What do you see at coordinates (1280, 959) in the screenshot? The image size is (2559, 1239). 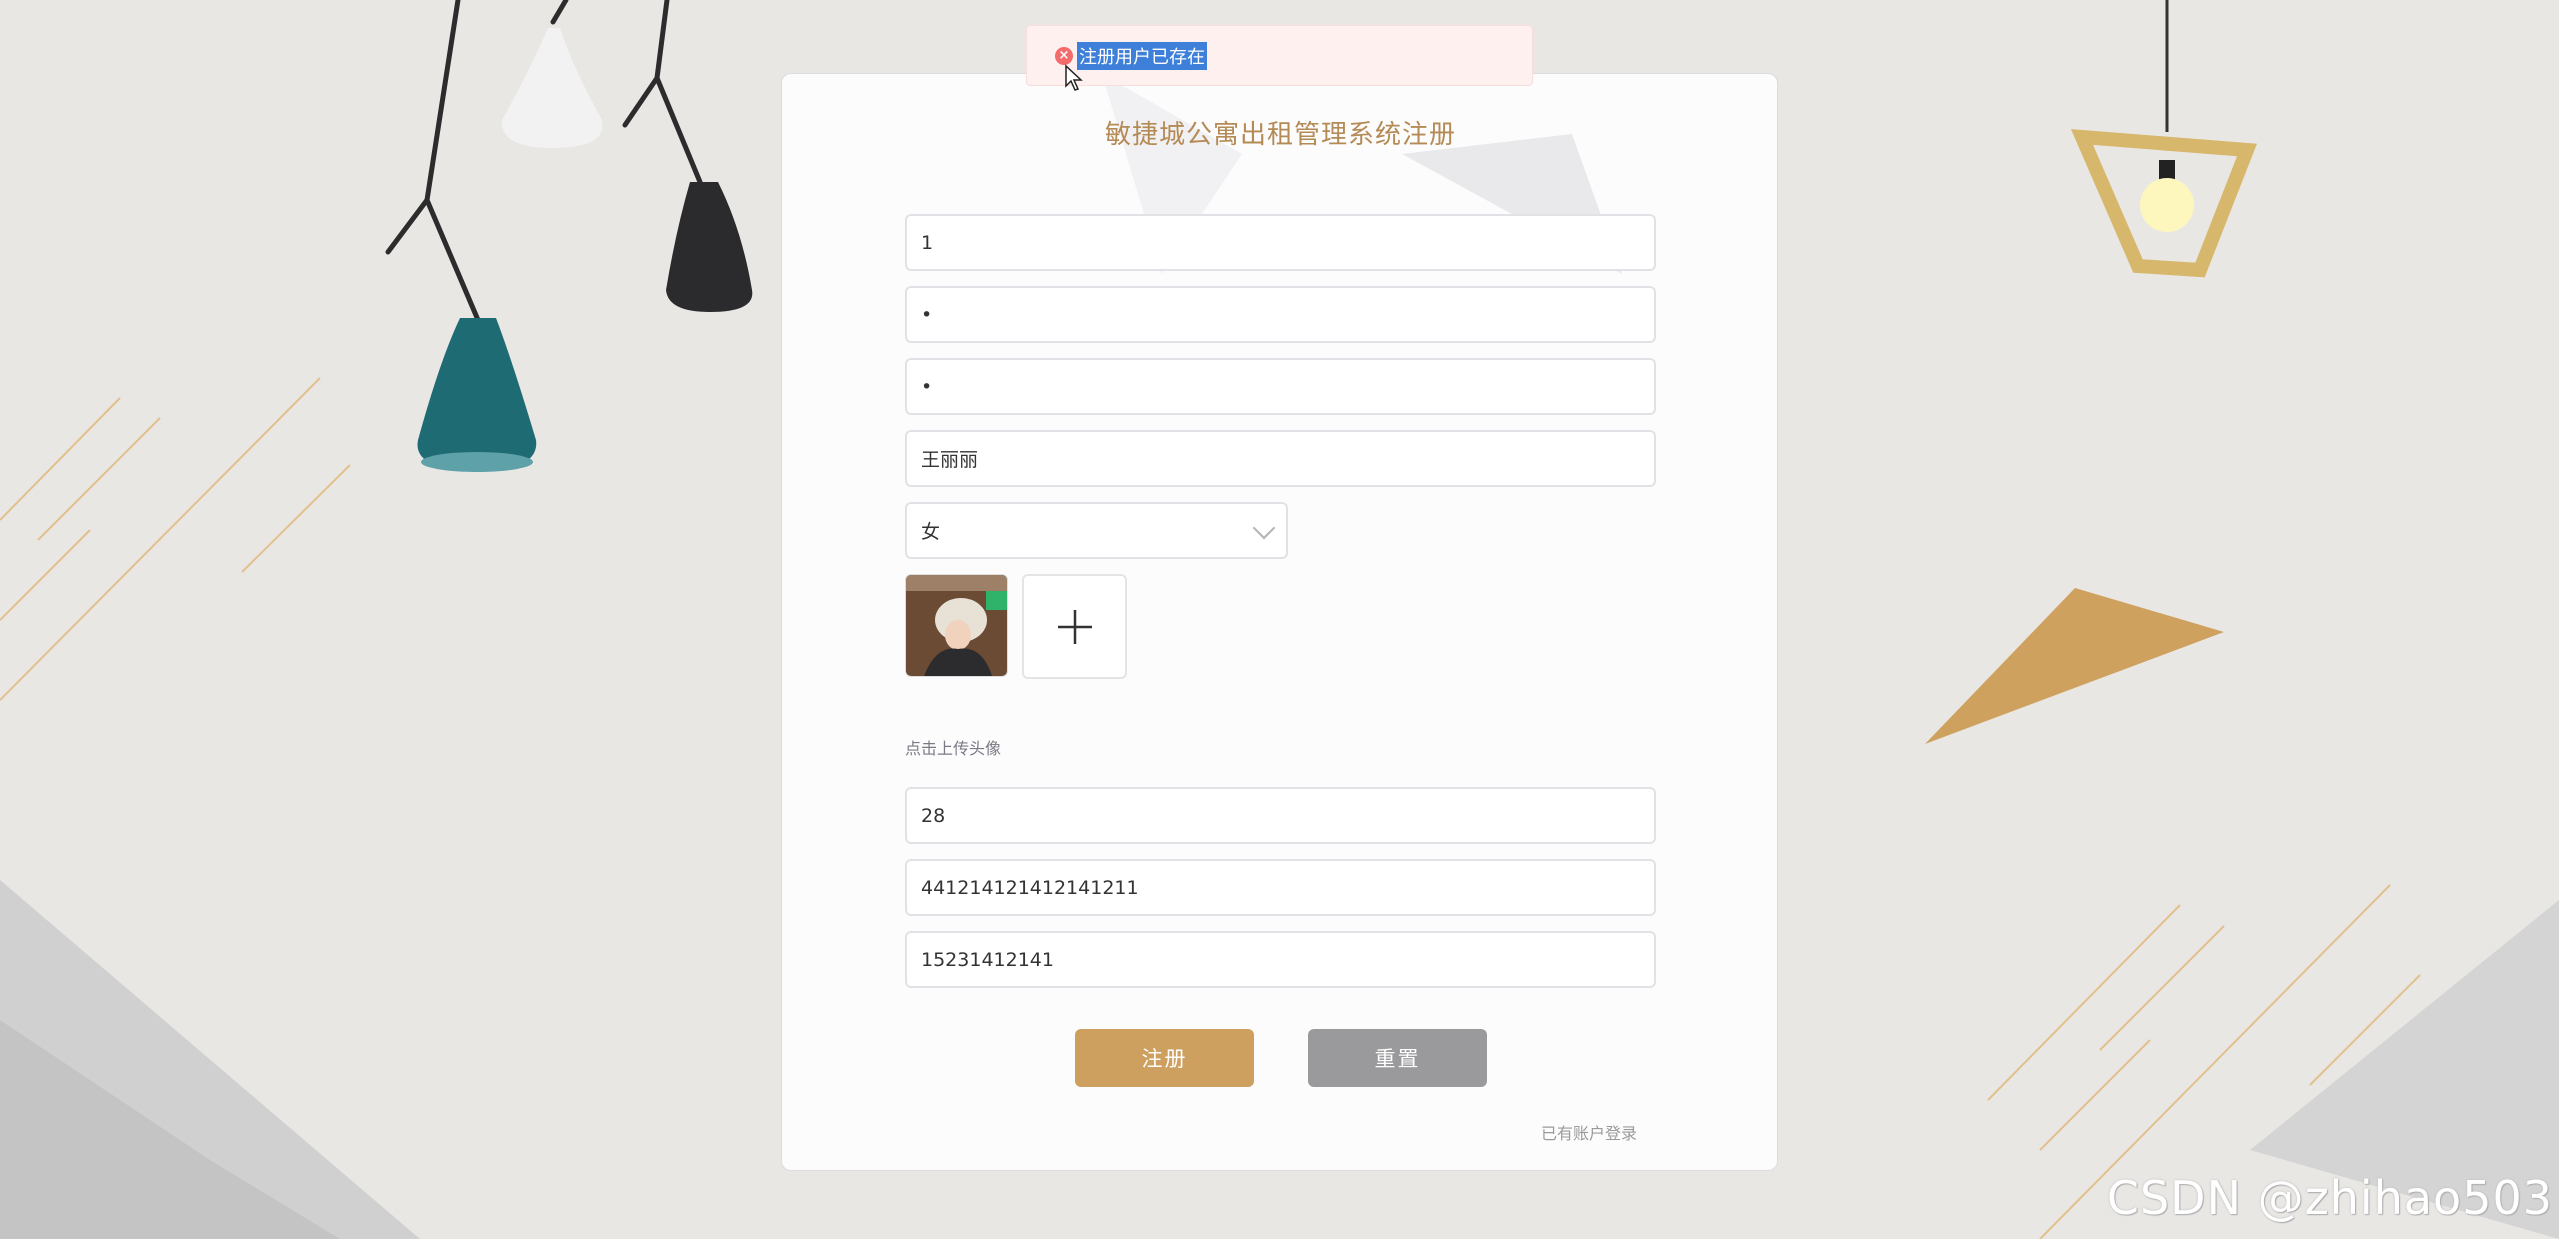 I see `phone-field: 15231412141` at bounding box center [1280, 959].